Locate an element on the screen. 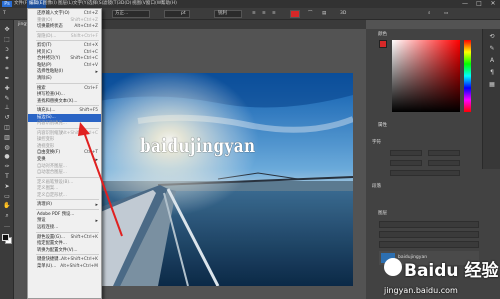 This screenshot has width=500, height=299. ps-logo-icon: Ps is located at coordinates (7, 4).